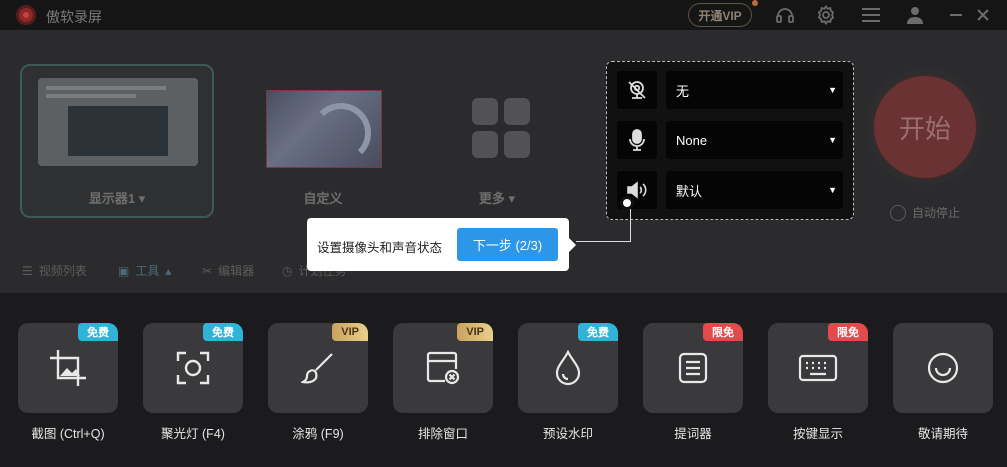 The height and width of the screenshot is (467, 1007). I want to click on tool-label: 按键显示, so click(817, 434).